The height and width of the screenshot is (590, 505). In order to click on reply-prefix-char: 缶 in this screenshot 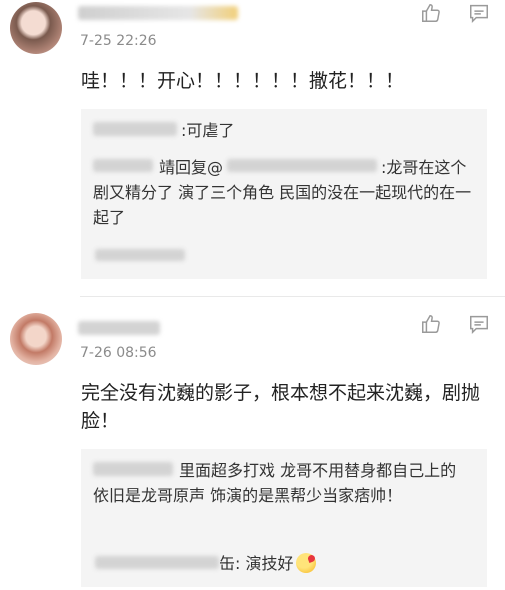, I will do `click(227, 563)`.